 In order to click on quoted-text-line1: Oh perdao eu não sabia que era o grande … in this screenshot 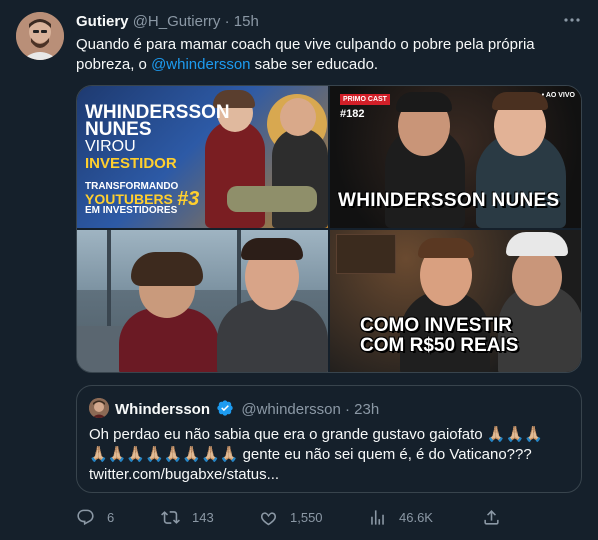, I will do `click(316, 434)`.